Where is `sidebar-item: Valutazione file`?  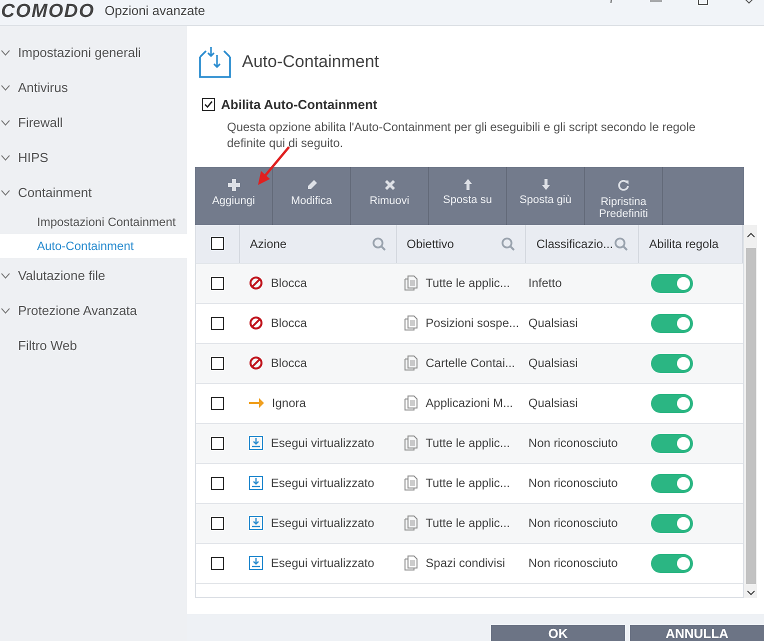
sidebar-item: Valutazione file is located at coordinates (93, 275).